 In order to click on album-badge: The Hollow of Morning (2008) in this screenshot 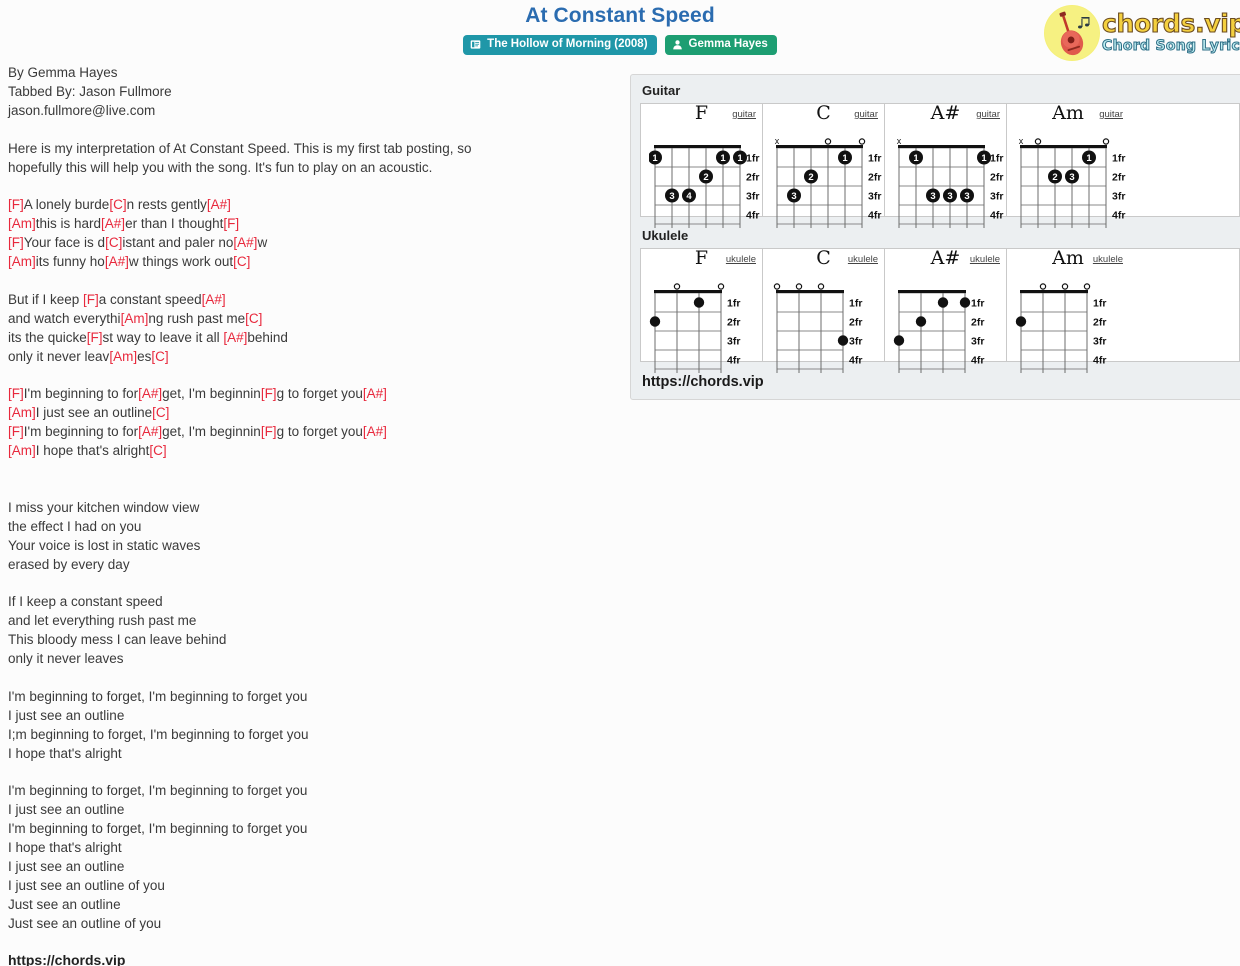, I will do `click(560, 45)`.